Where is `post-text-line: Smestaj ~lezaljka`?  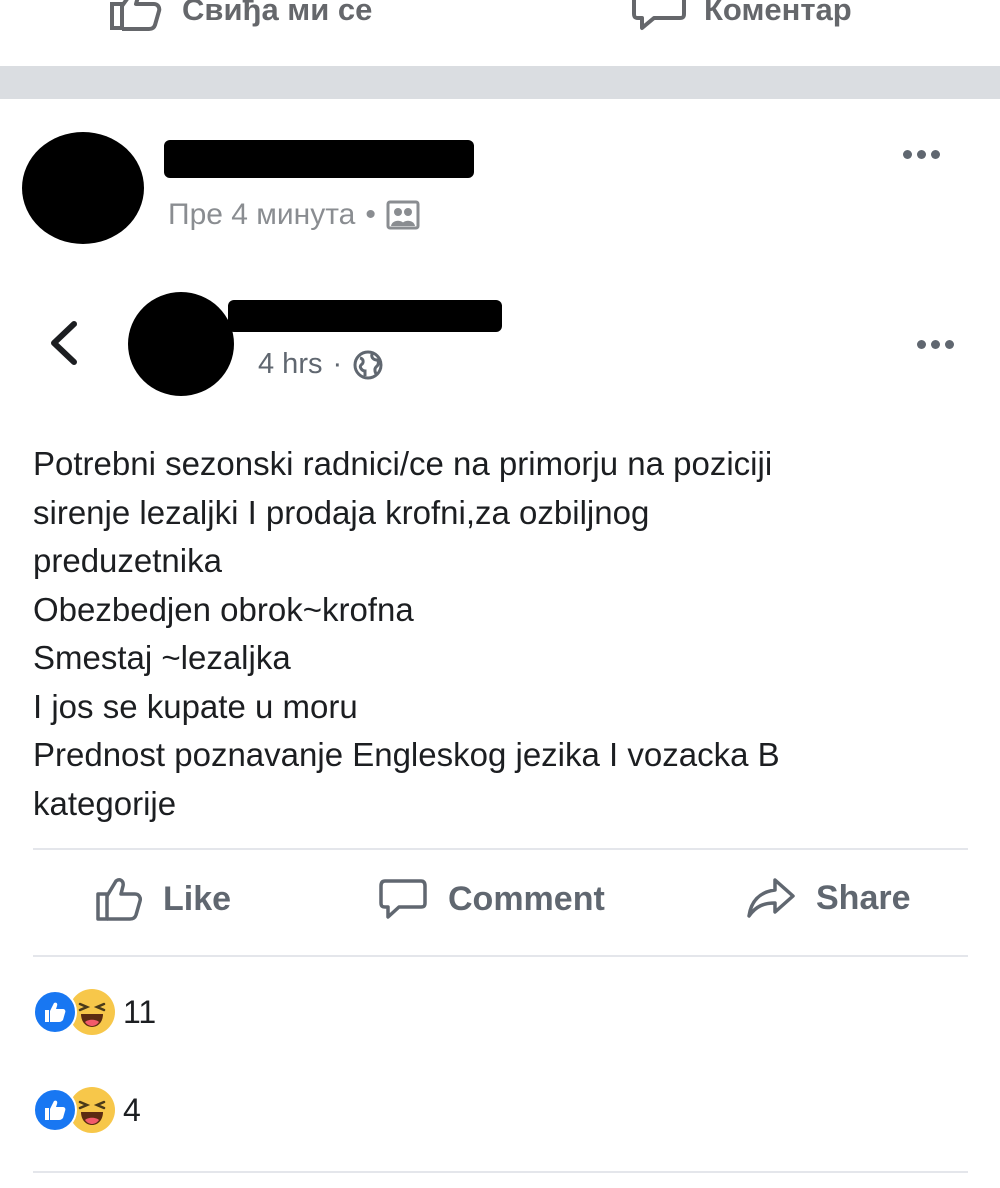 post-text-line: Smestaj ~lezaljka is located at coordinates (162, 657).